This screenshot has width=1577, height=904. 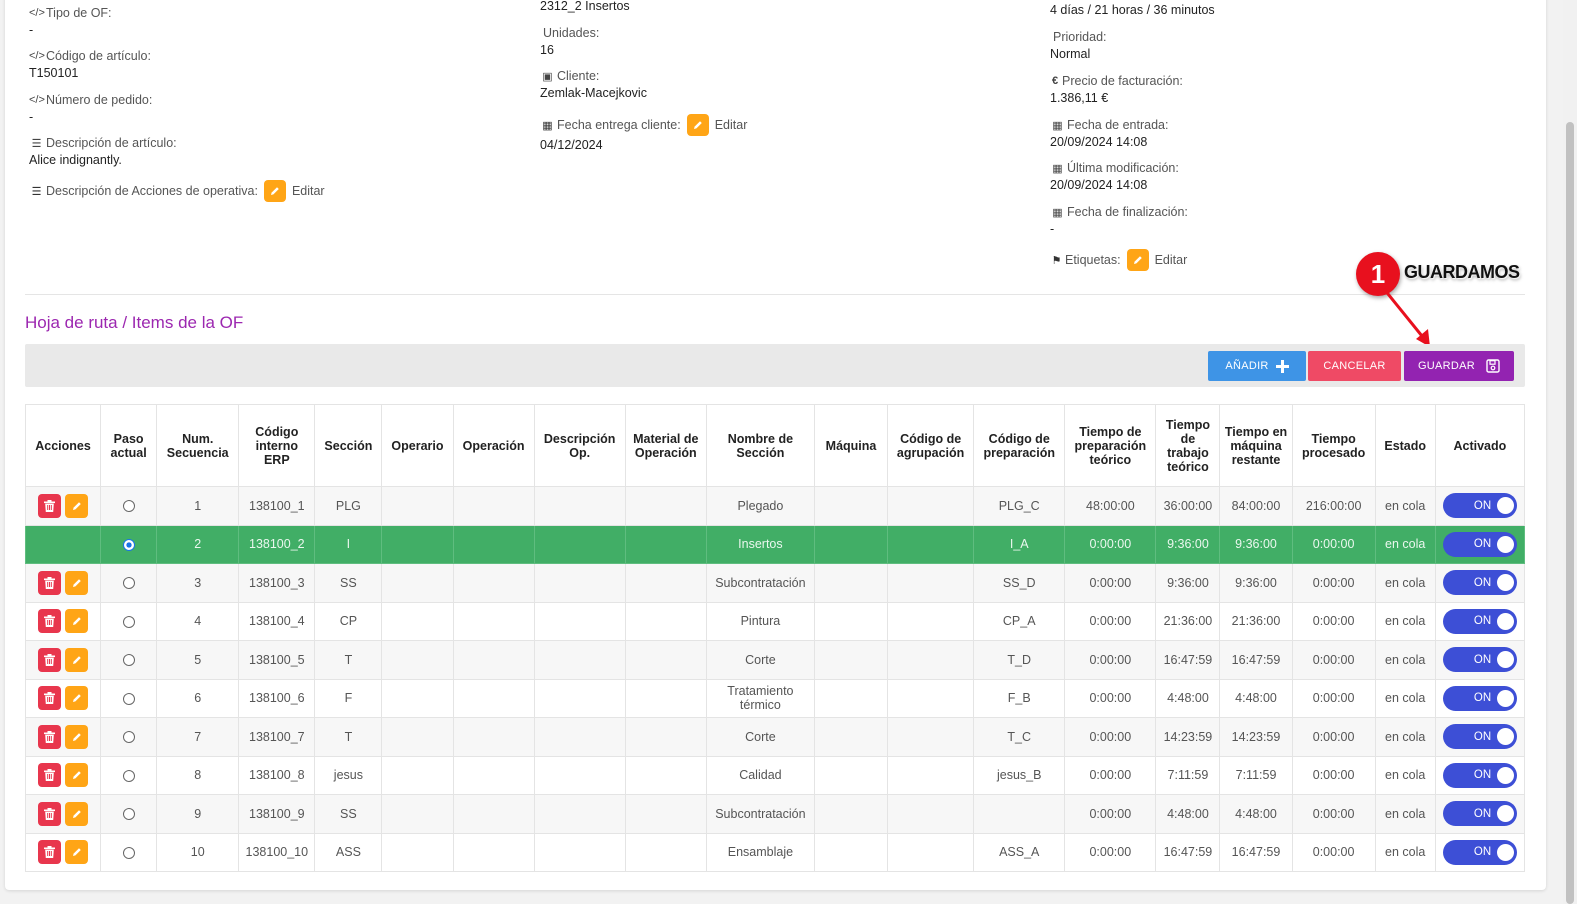 What do you see at coordinates (274, 191) in the screenshot?
I see `edit-acciones-button` at bounding box center [274, 191].